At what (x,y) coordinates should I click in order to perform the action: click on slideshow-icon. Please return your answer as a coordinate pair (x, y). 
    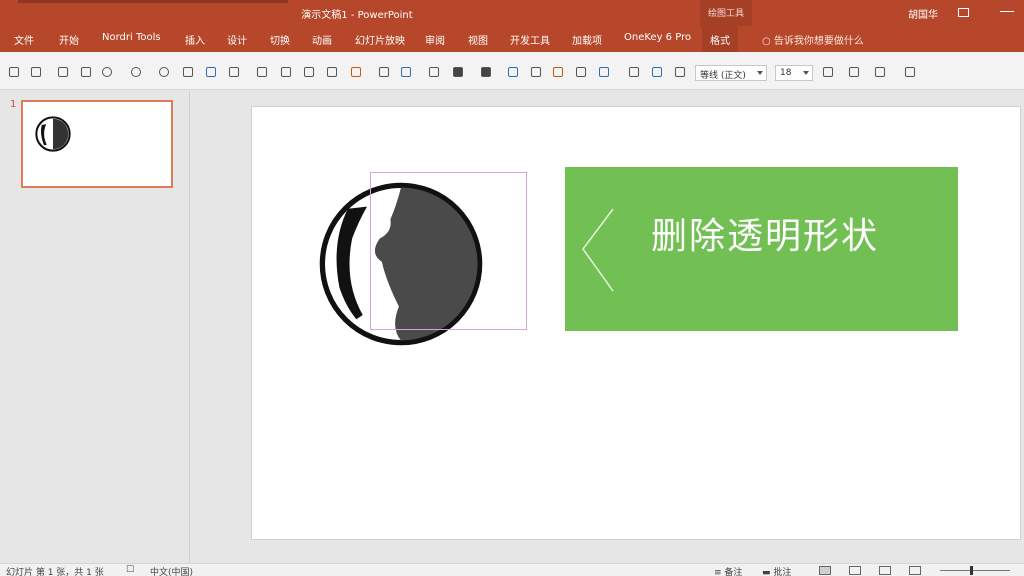
    Looking at the image, I should click on (915, 570).